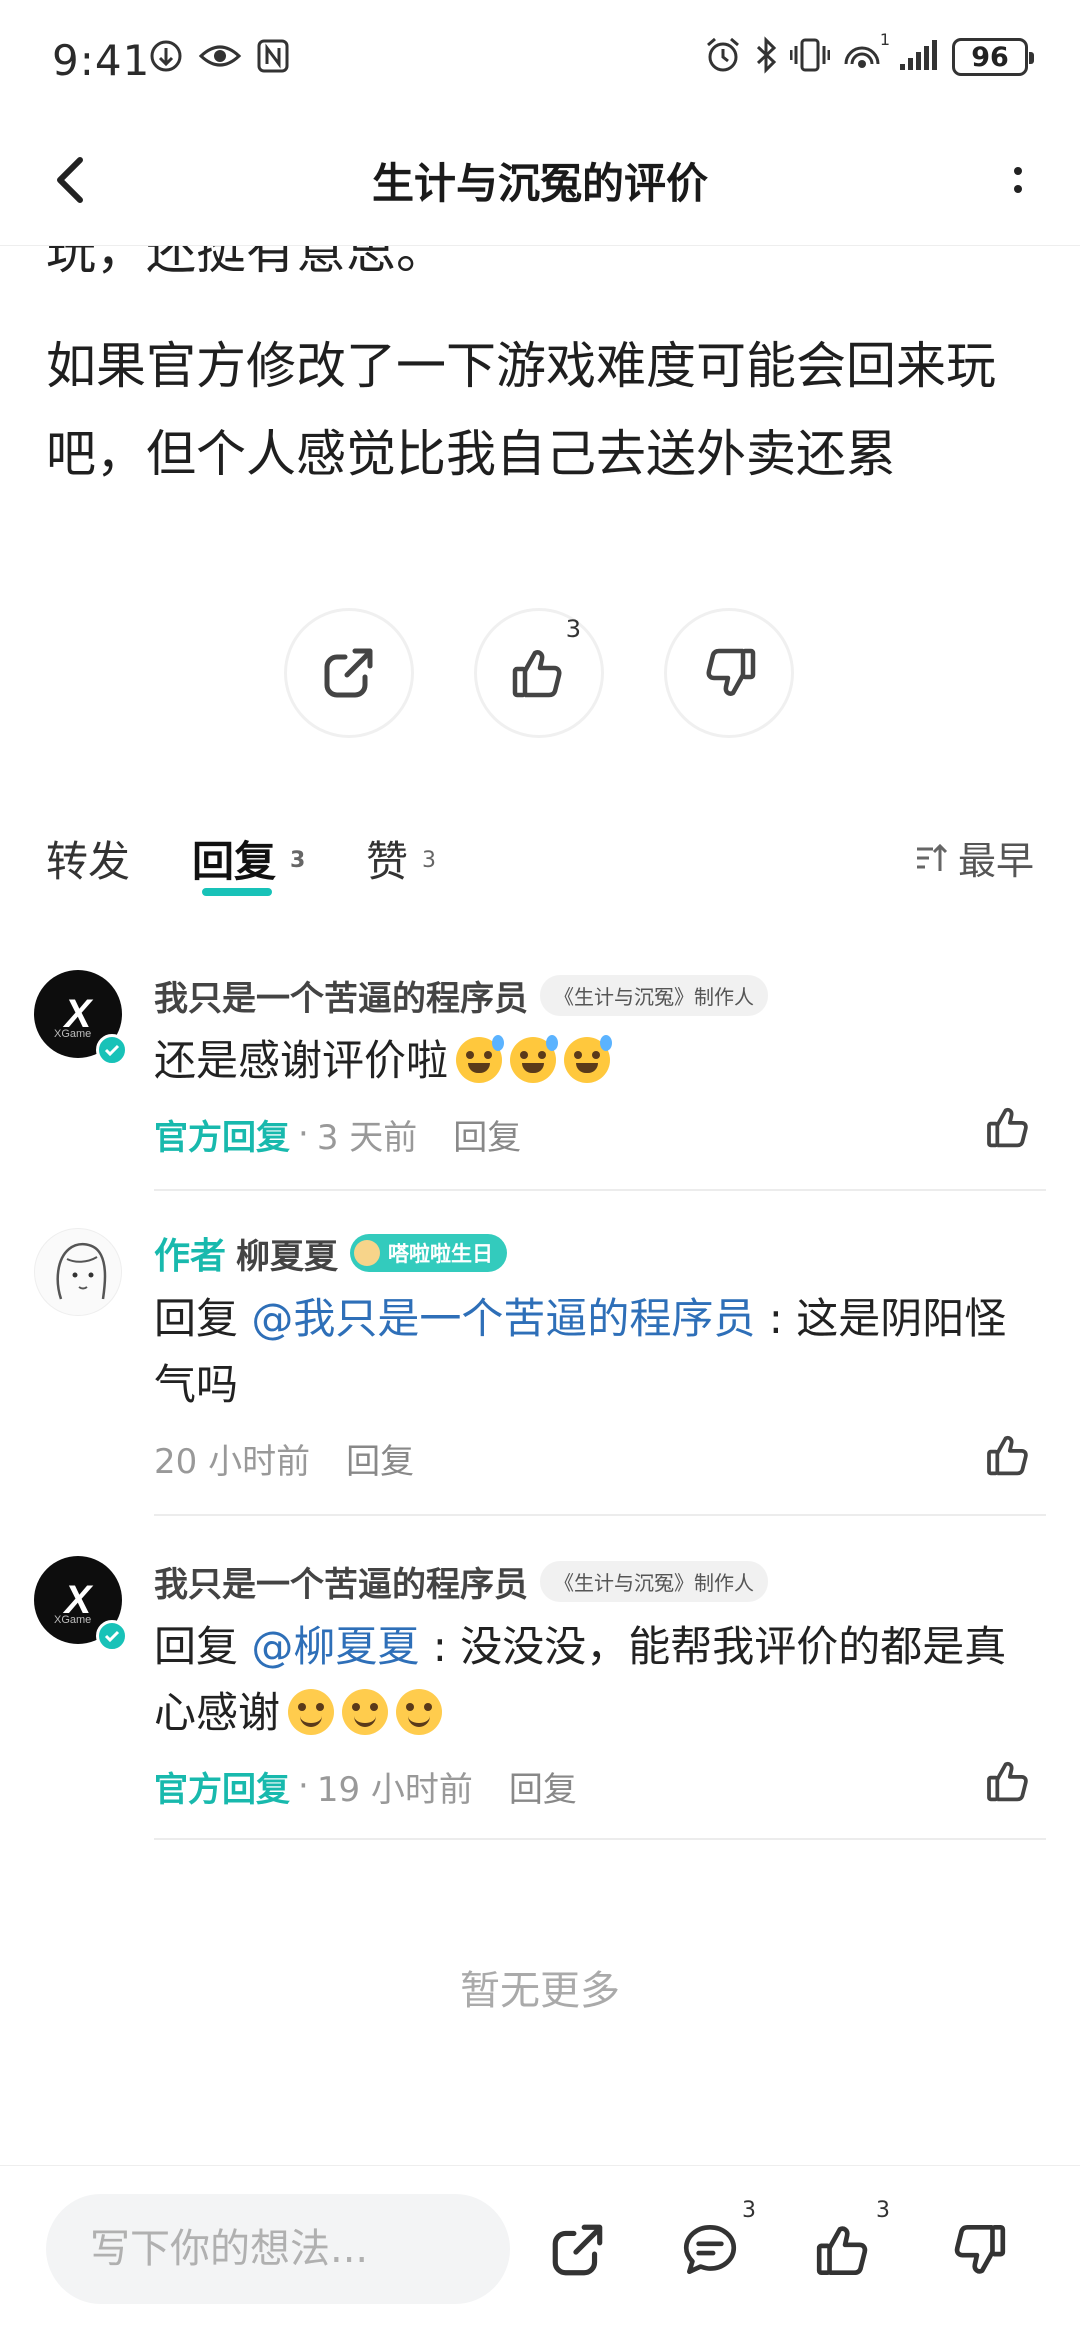 The height and width of the screenshot is (2331, 1080). What do you see at coordinates (88, 861) in the screenshot?
I see `tab-repost-label: 转发` at bounding box center [88, 861].